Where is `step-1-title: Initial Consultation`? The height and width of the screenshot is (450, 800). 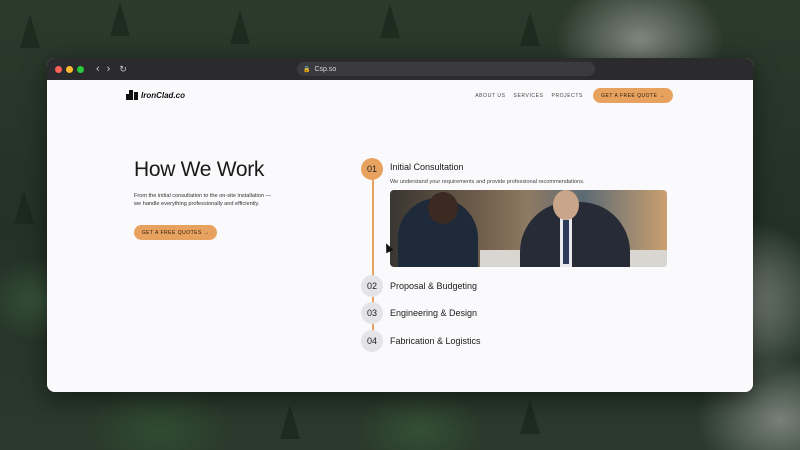
step-1-title: Initial Consultation is located at coordinates (427, 167).